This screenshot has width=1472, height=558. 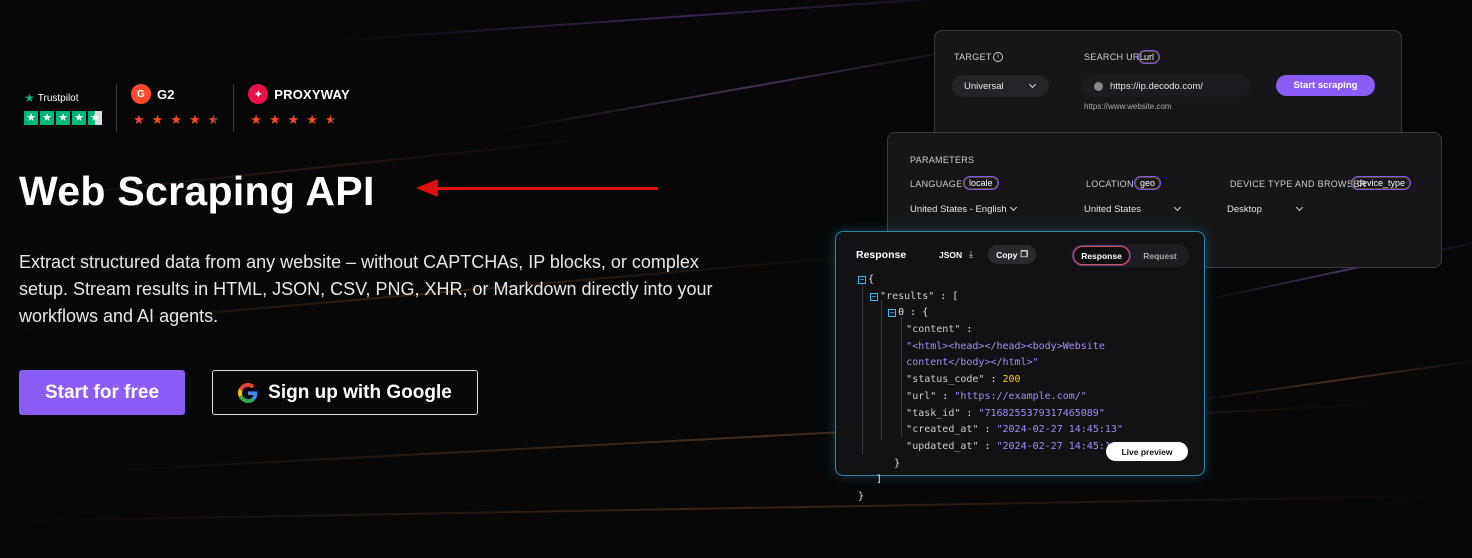 I want to click on format-label: JSON, so click(x=951, y=255).